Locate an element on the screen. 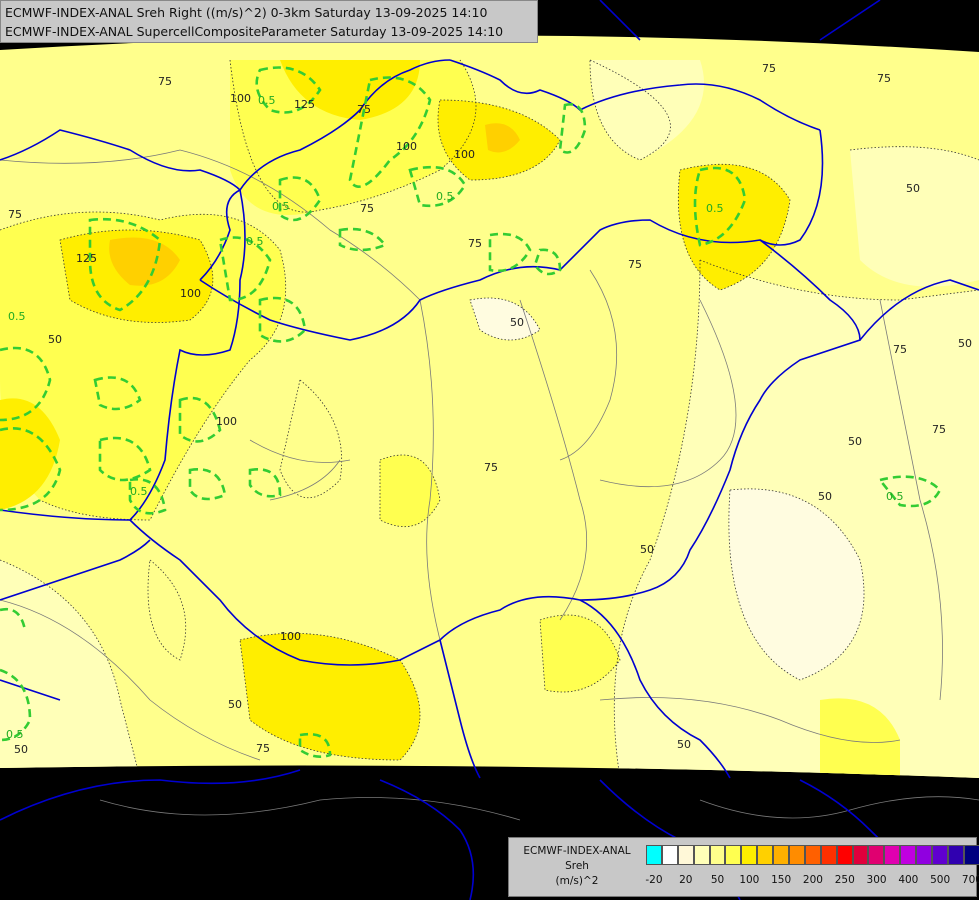 The height and width of the screenshot is (900, 979). legend-tick: 20 is located at coordinates (686, 880).